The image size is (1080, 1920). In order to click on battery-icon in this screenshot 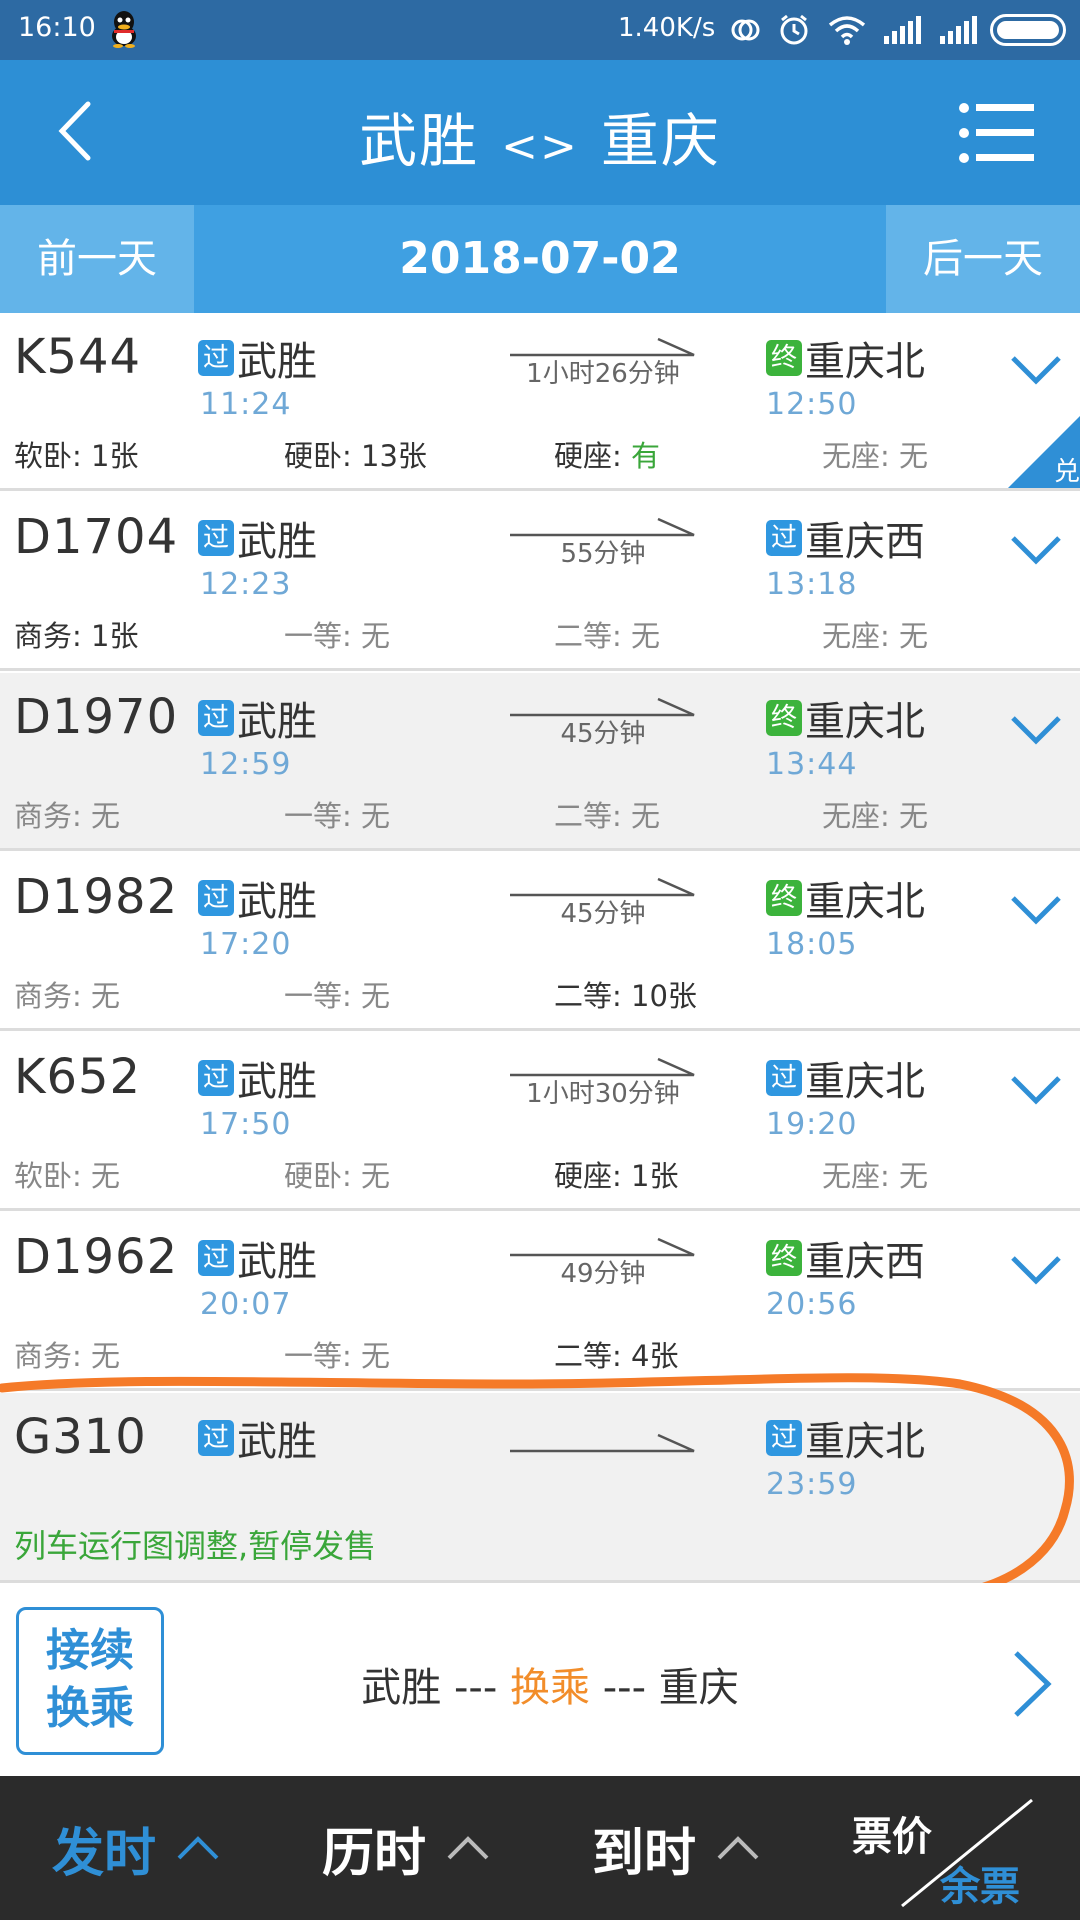, I will do `click(1028, 30)`.